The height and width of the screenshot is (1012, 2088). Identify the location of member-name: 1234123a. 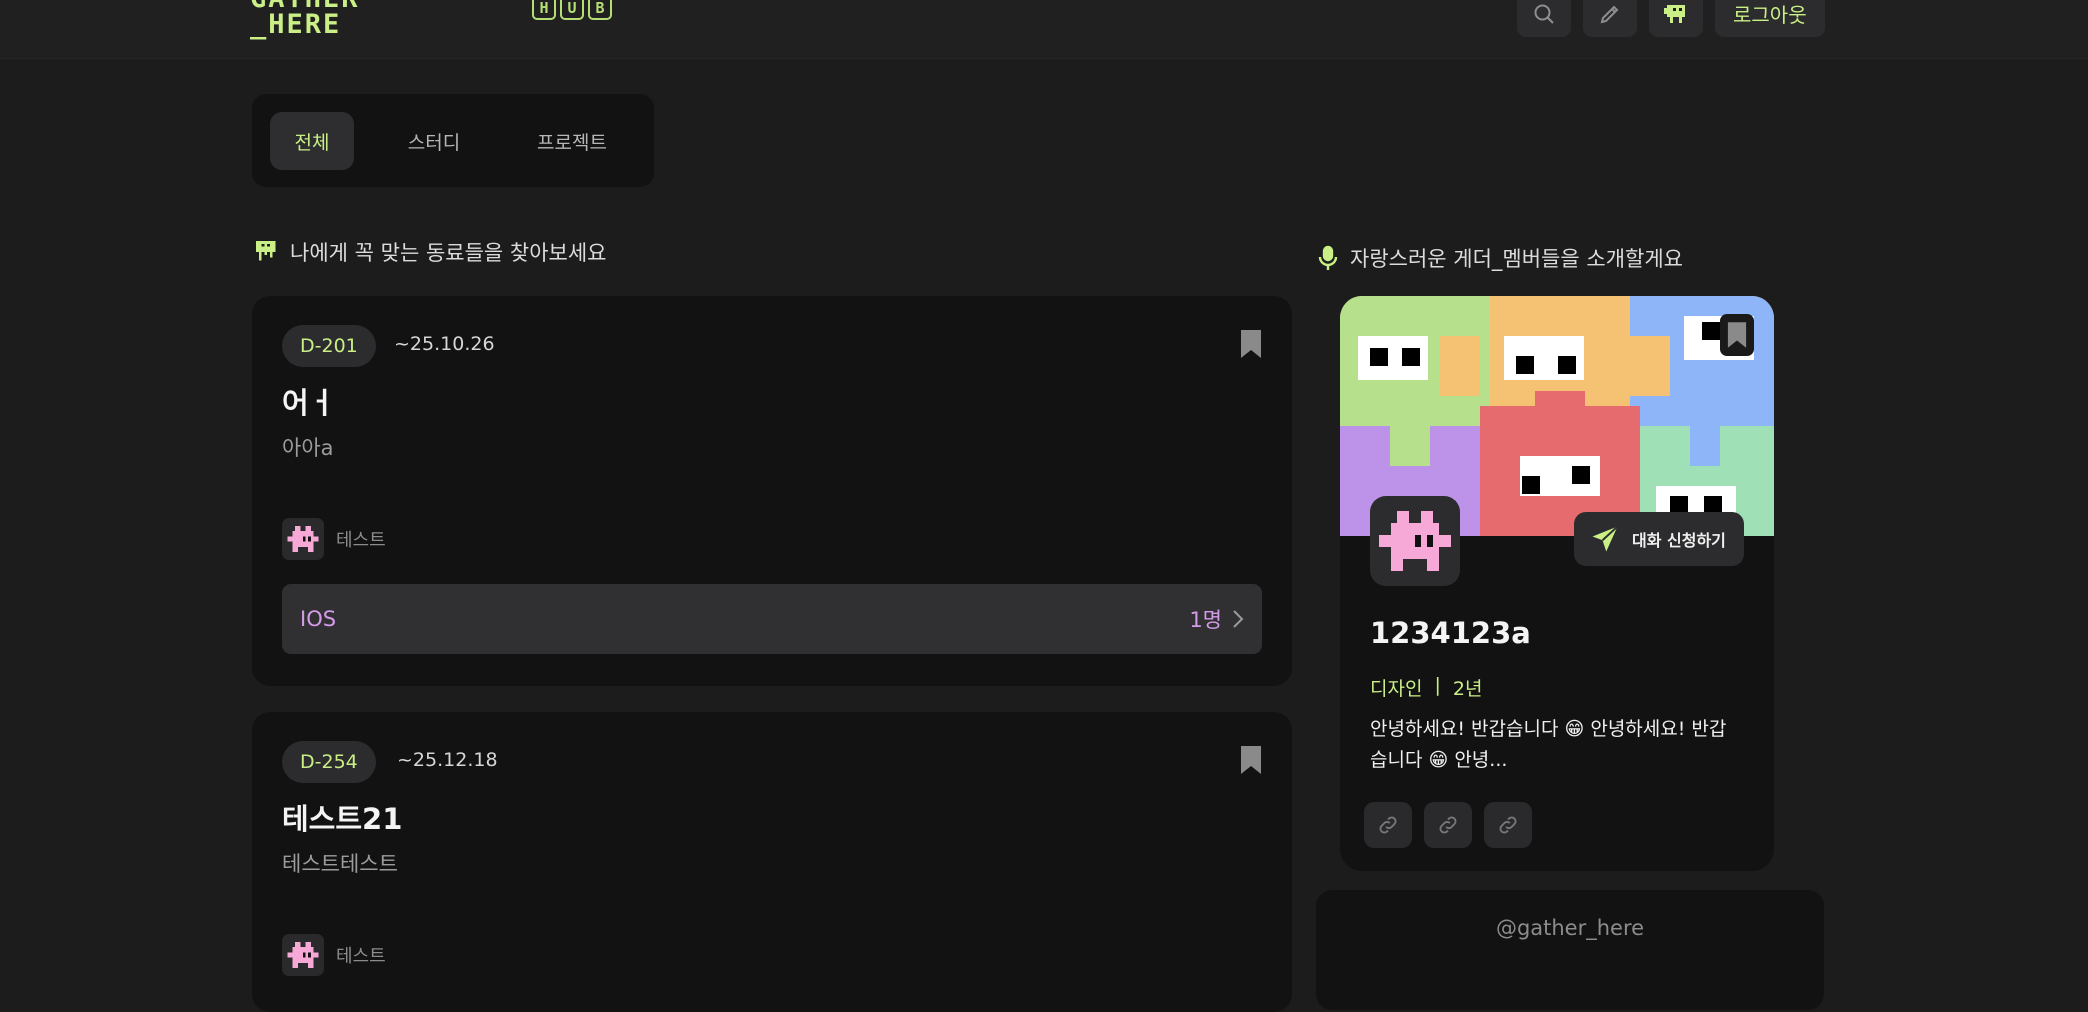
(1450, 633).